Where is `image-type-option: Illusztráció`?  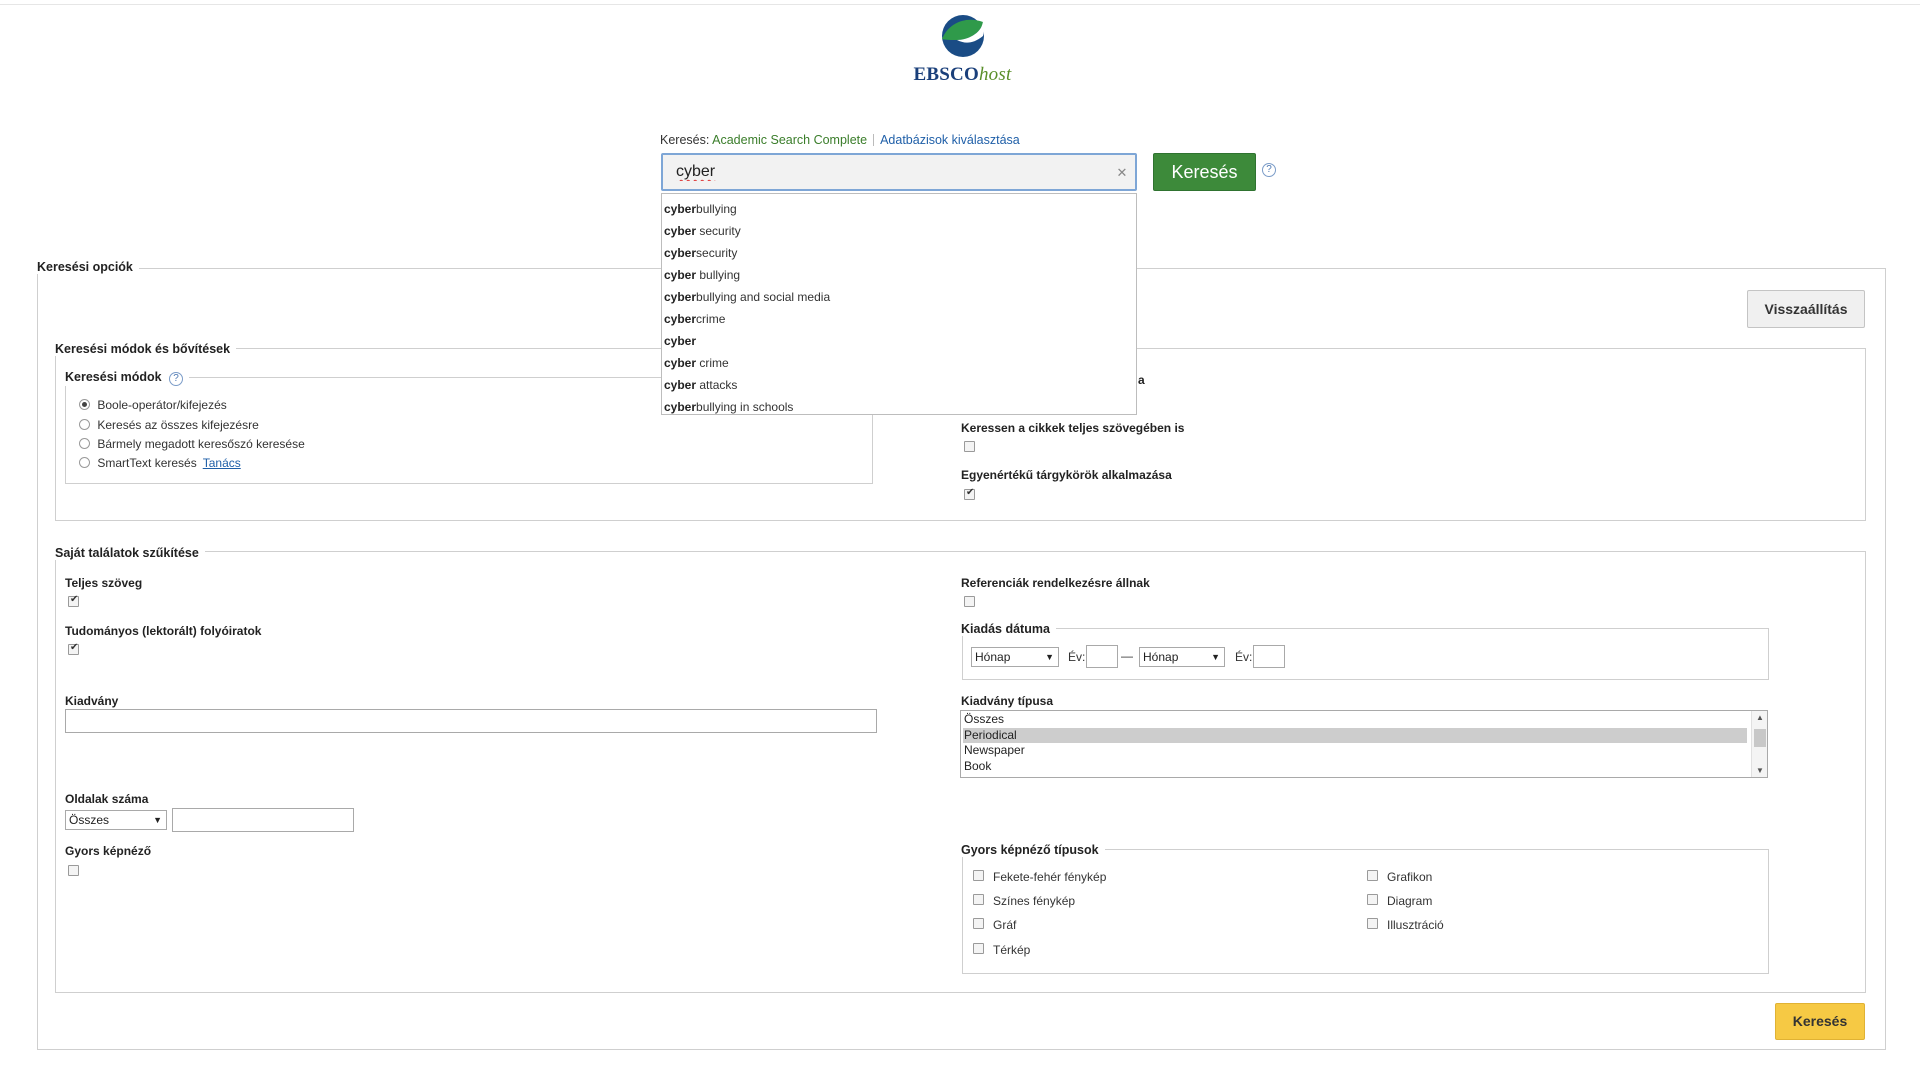 image-type-option: Illusztráció is located at coordinates (1405, 925).